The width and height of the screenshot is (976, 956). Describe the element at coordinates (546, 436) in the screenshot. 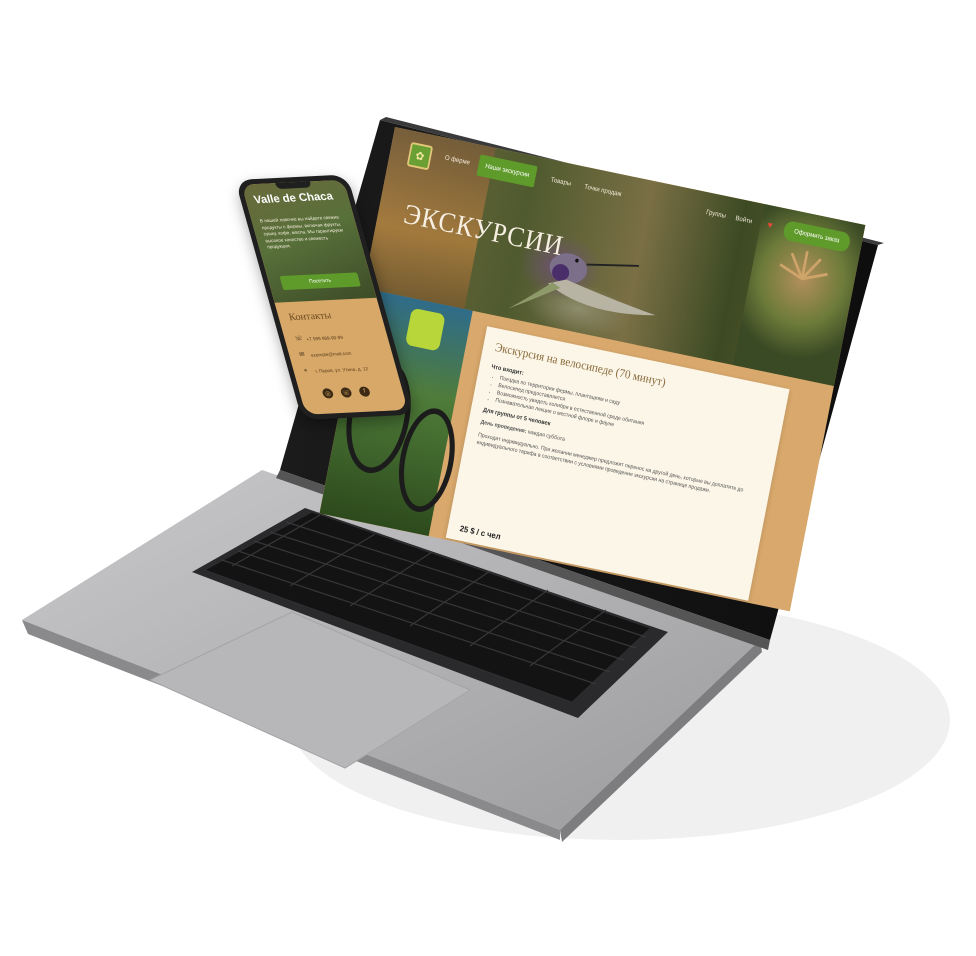

I see `days-value: каждая суббота` at that location.